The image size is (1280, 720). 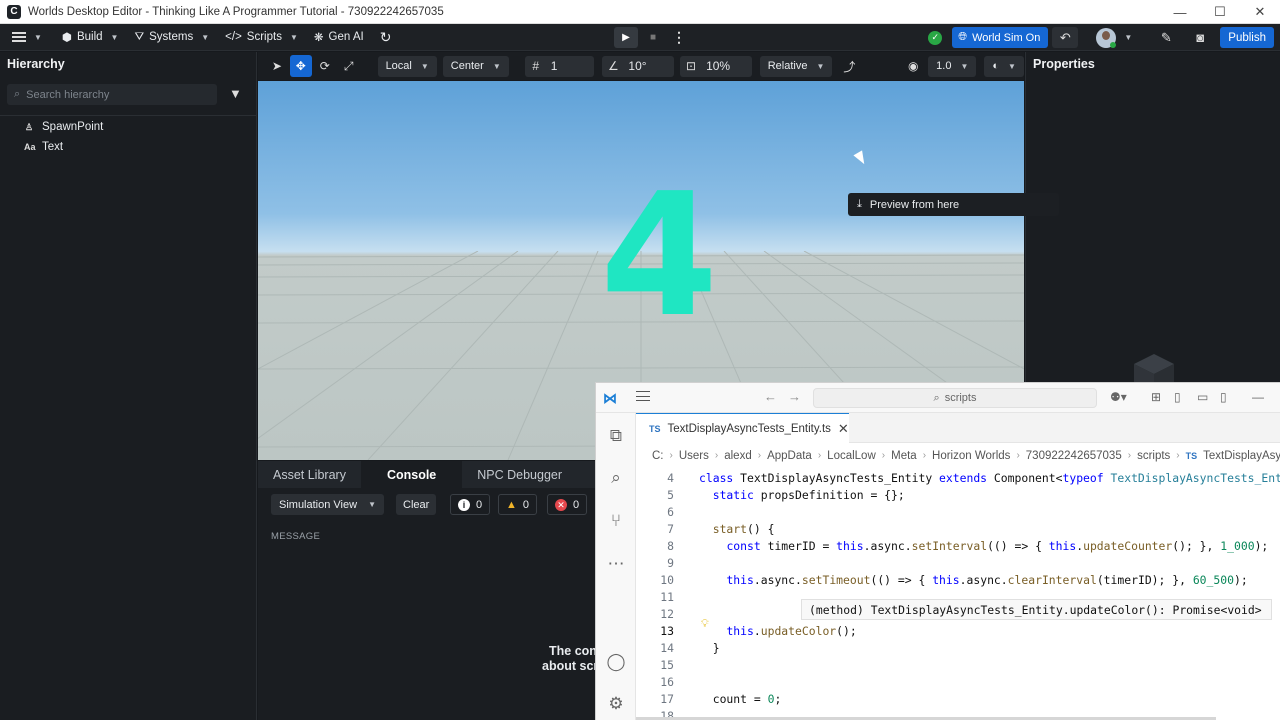 What do you see at coordinates (843, 429) in the screenshot?
I see `close-tab-icon: ✕` at bounding box center [843, 429].